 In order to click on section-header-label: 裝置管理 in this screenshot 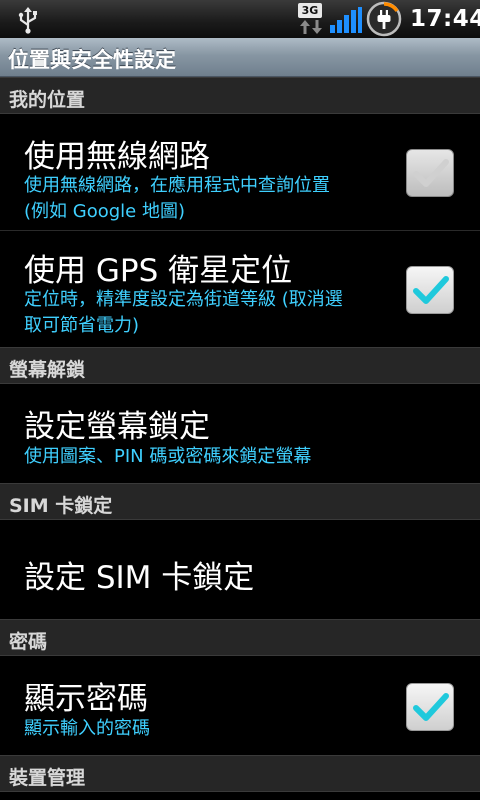, I will do `click(47, 778)`.